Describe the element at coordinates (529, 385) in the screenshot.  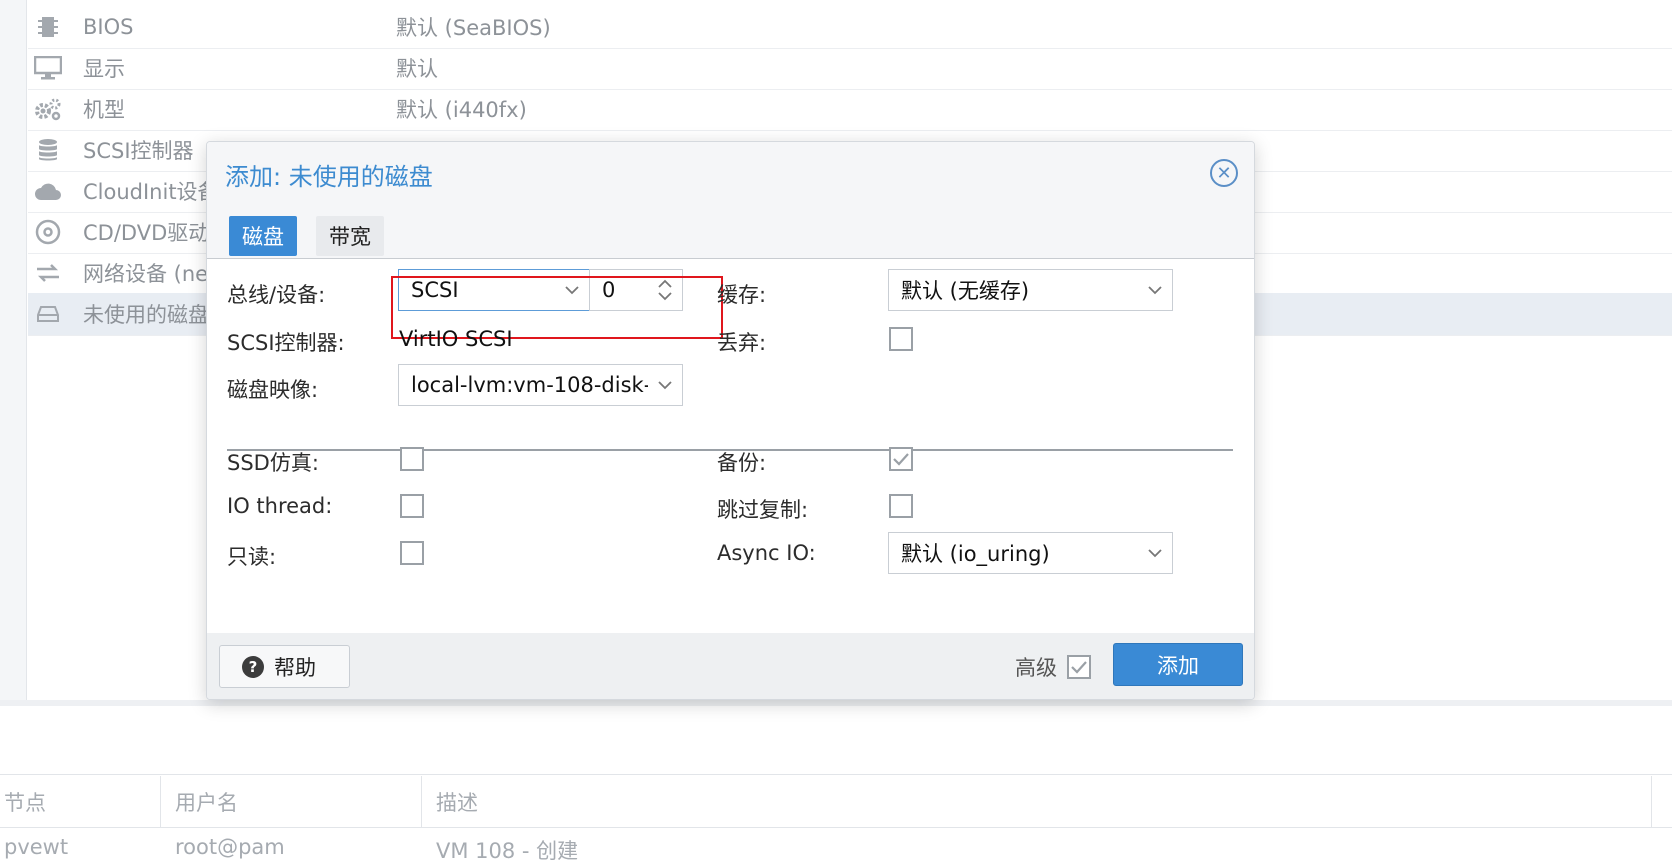
I see `disk-image-value: local-lvm:vm-108-disk-0` at that location.